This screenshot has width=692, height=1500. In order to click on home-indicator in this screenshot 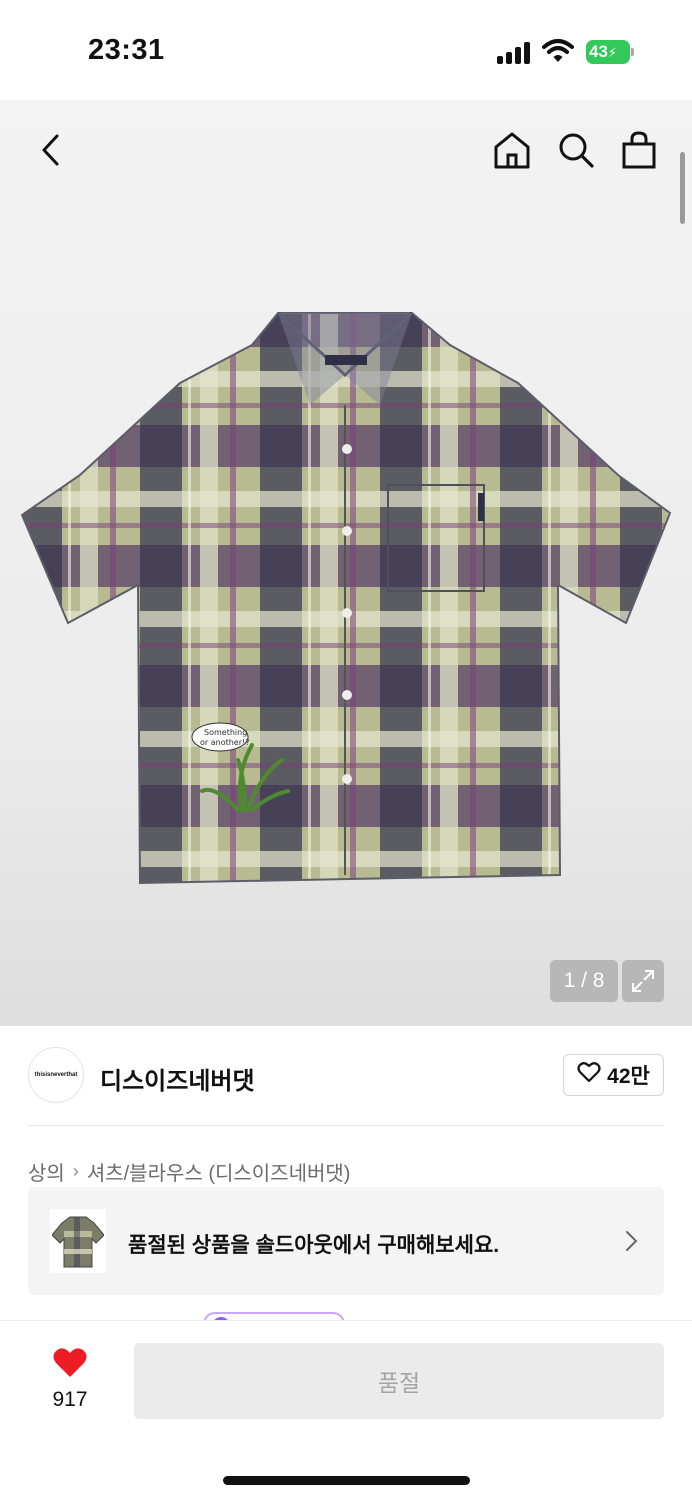, I will do `click(346, 1480)`.